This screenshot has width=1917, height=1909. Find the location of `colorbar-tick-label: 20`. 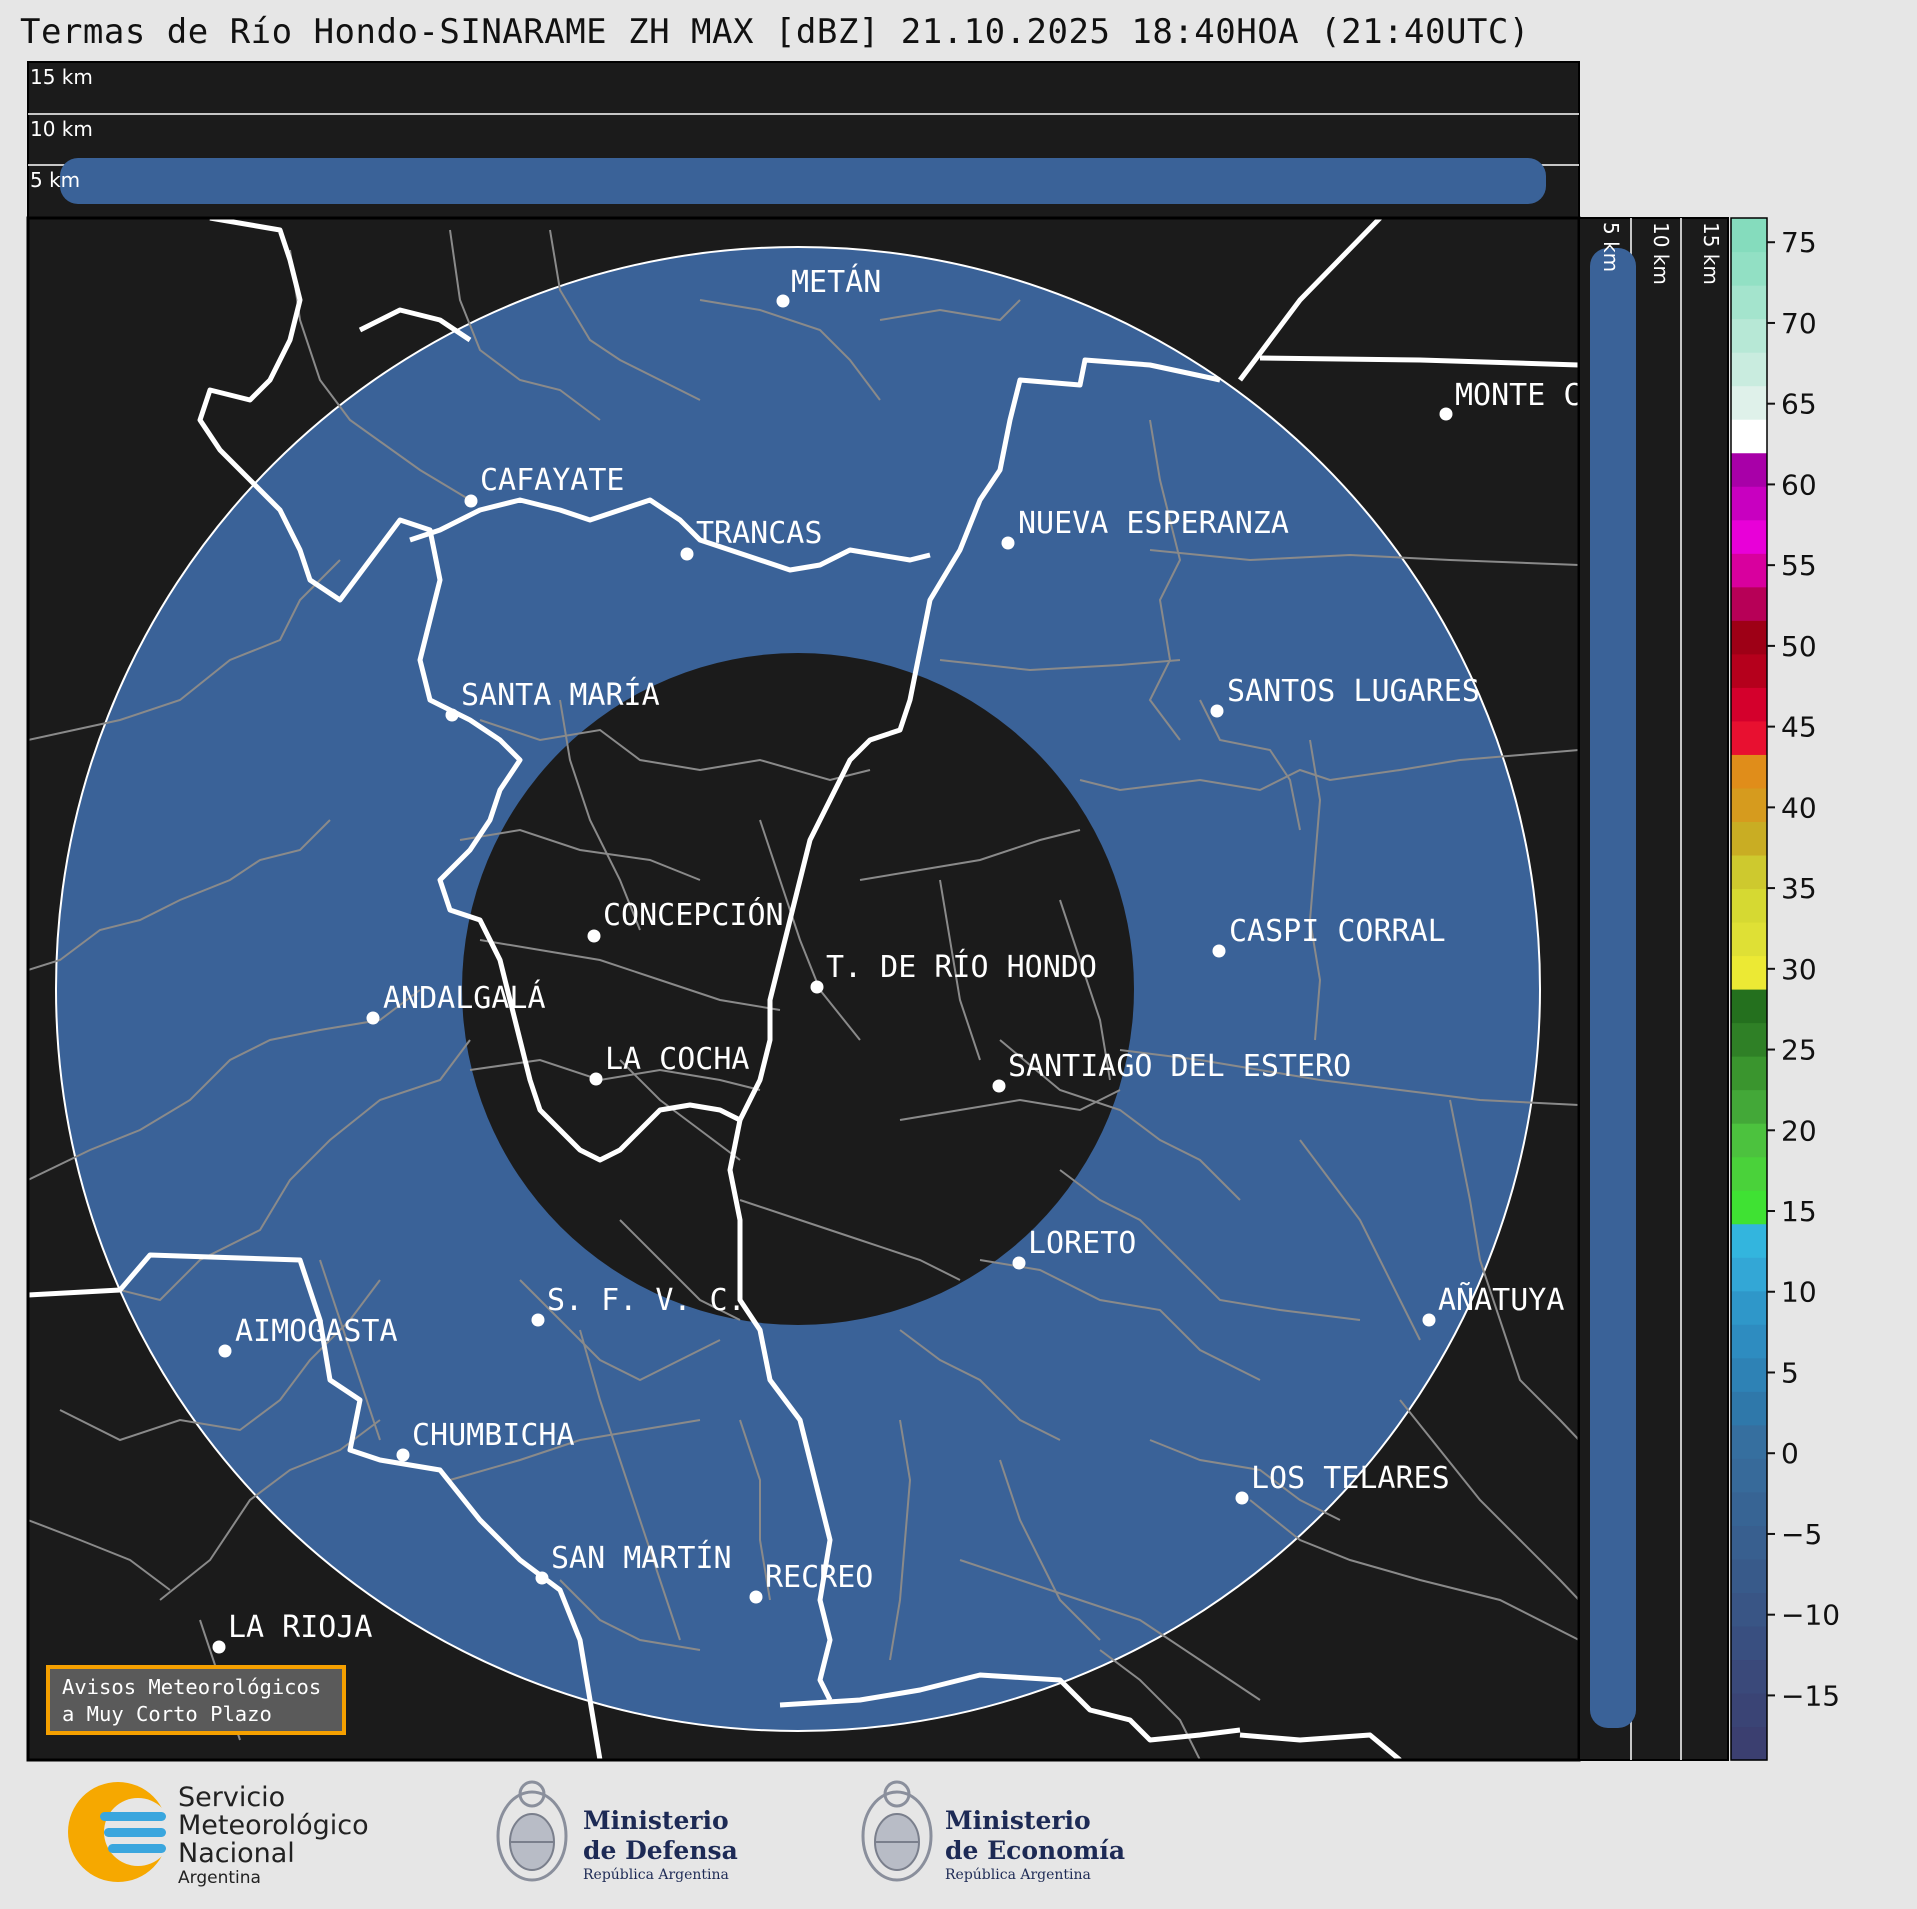

colorbar-tick-label: 20 is located at coordinates (1799, 1130).